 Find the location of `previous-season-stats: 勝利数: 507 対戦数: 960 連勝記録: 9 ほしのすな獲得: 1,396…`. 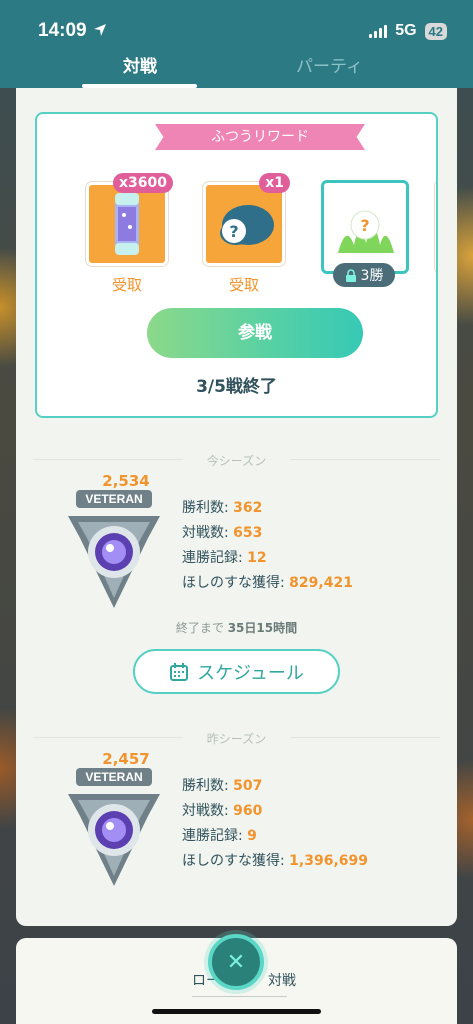

previous-season-stats: 勝利数: 507 対戦数: 960 連勝記録: 9 ほしのすな獲得: 1,396… is located at coordinates (275, 824).